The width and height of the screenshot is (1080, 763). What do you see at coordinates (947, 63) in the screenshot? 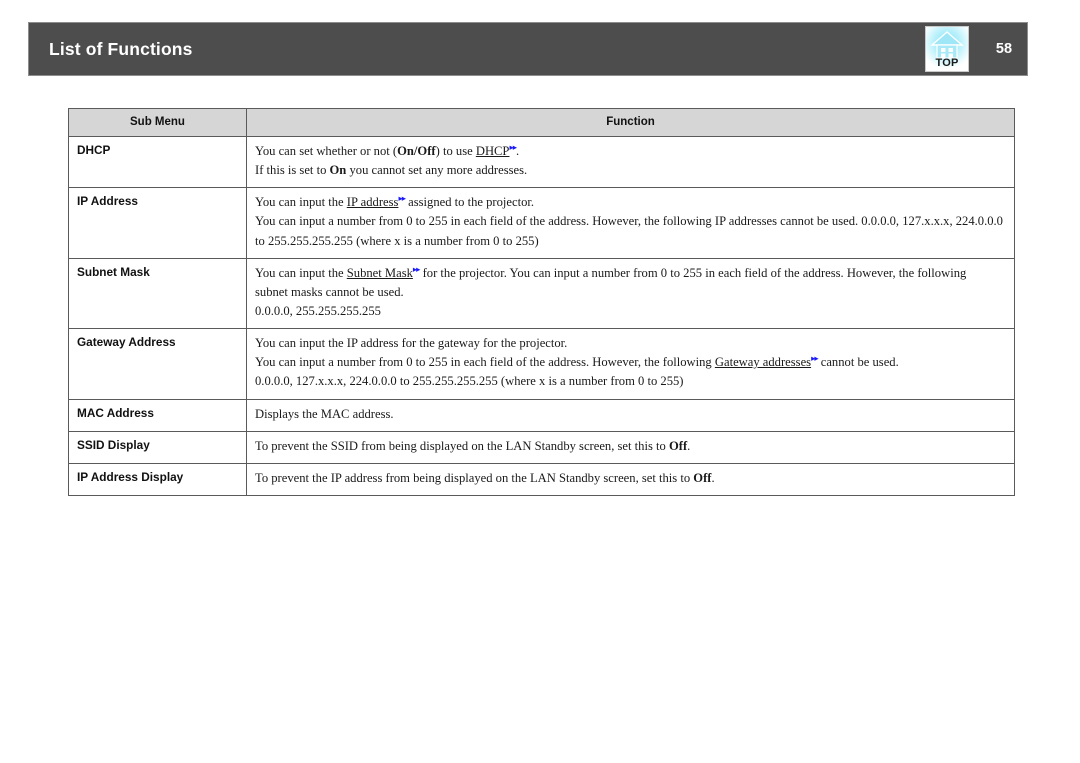
I see `top-button-label: TOP` at bounding box center [947, 63].